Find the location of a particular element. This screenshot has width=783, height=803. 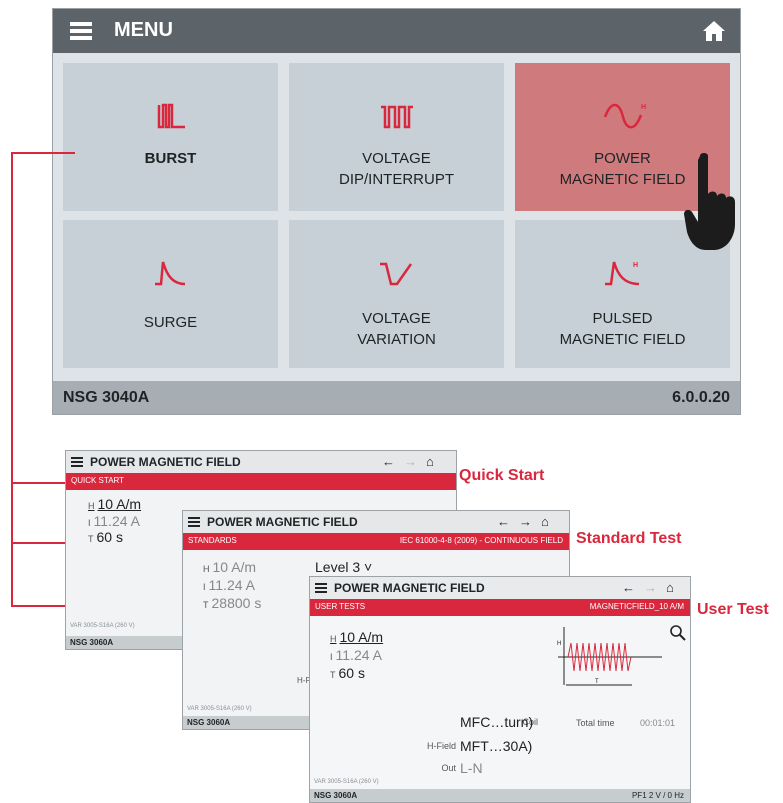

qs-h-value: H 10 A/m is located at coordinates (114, 504).